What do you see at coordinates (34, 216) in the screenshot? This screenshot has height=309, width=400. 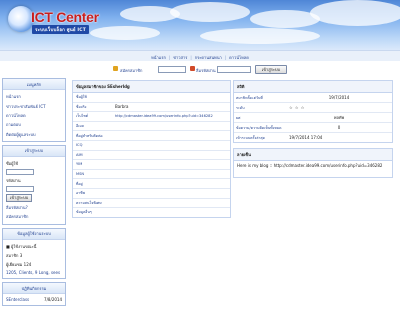 I see `sidebar-register-link: สมัครสมาชิก` at bounding box center [34, 216].